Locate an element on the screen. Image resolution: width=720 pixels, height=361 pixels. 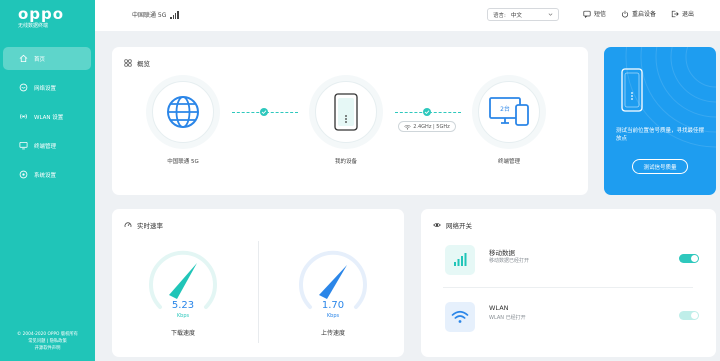
home-icon is located at coordinates (23, 58).